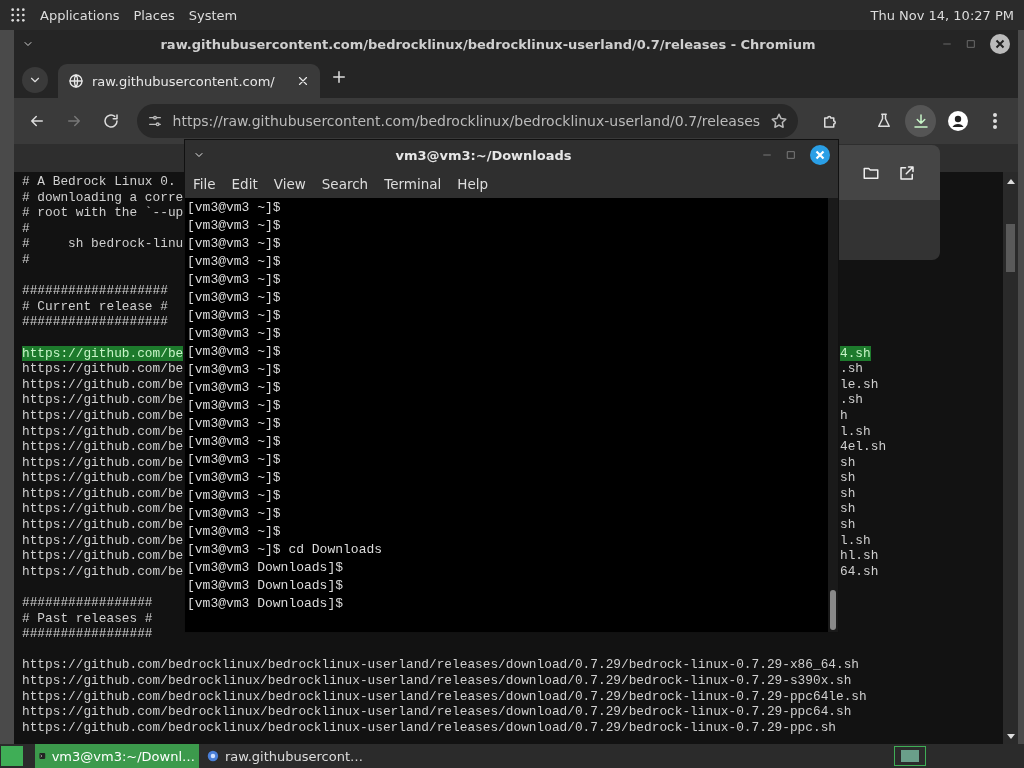 The width and height of the screenshot is (1024, 768). I want to click on clock: Thu Nov 14, 10:27 PM, so click(942, 15).